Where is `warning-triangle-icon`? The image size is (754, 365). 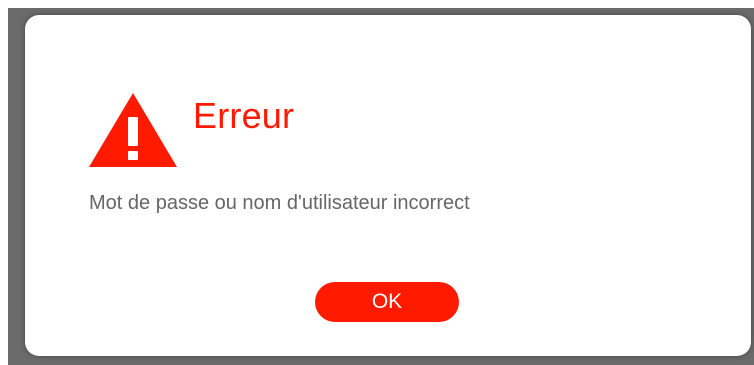 warning-triangle-icon is located at coordinates (133, 130).